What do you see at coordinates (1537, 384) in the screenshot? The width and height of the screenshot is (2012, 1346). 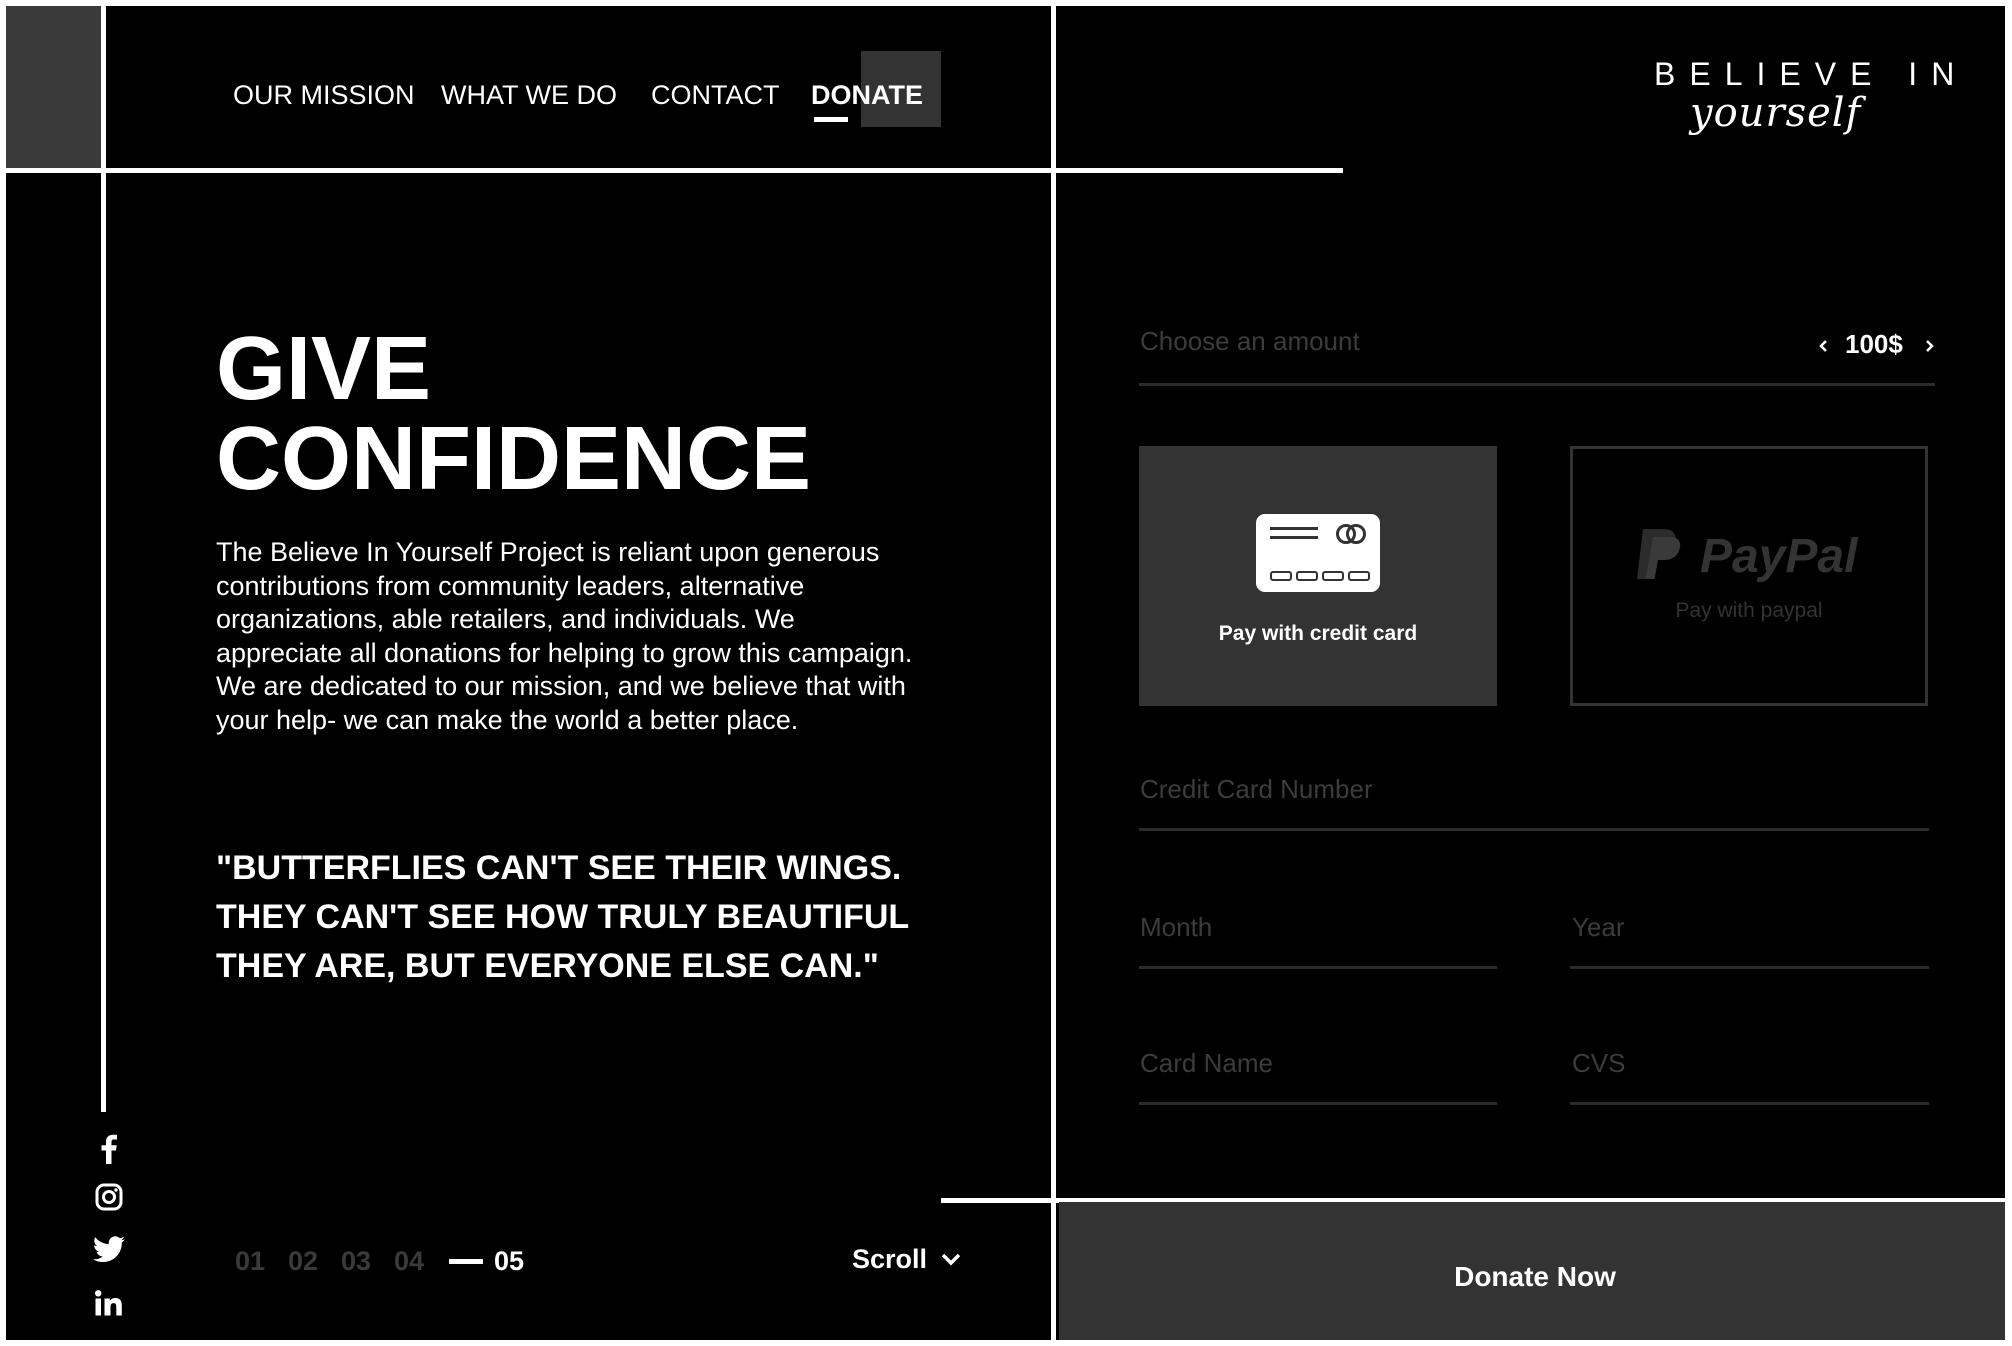 I see `amount-underline` at bounding box center [1537, 384].